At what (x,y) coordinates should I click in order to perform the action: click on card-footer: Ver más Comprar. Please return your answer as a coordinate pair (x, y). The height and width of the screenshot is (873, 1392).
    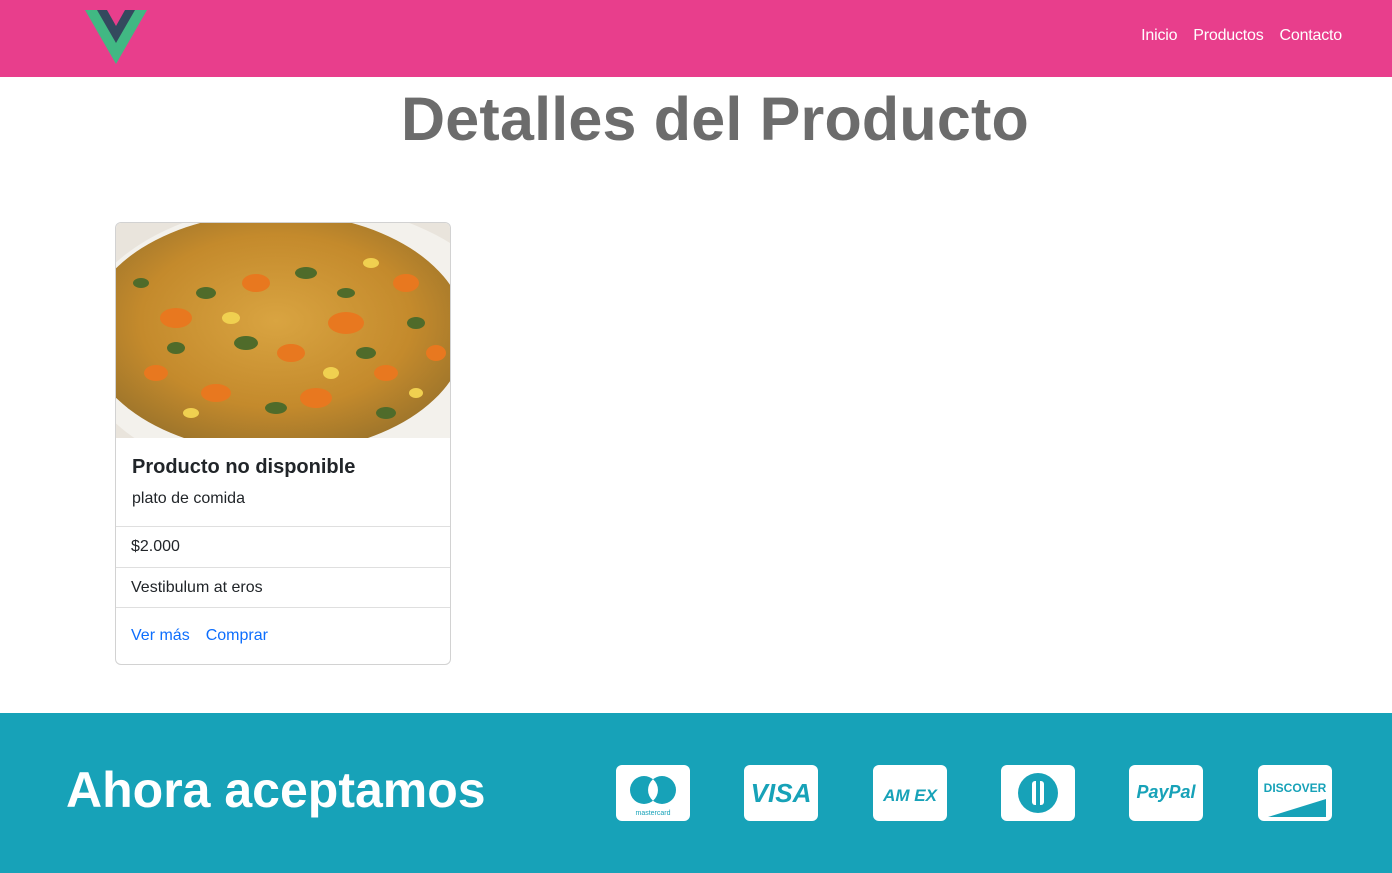
    Looking at the image, I should click on (283, 635).